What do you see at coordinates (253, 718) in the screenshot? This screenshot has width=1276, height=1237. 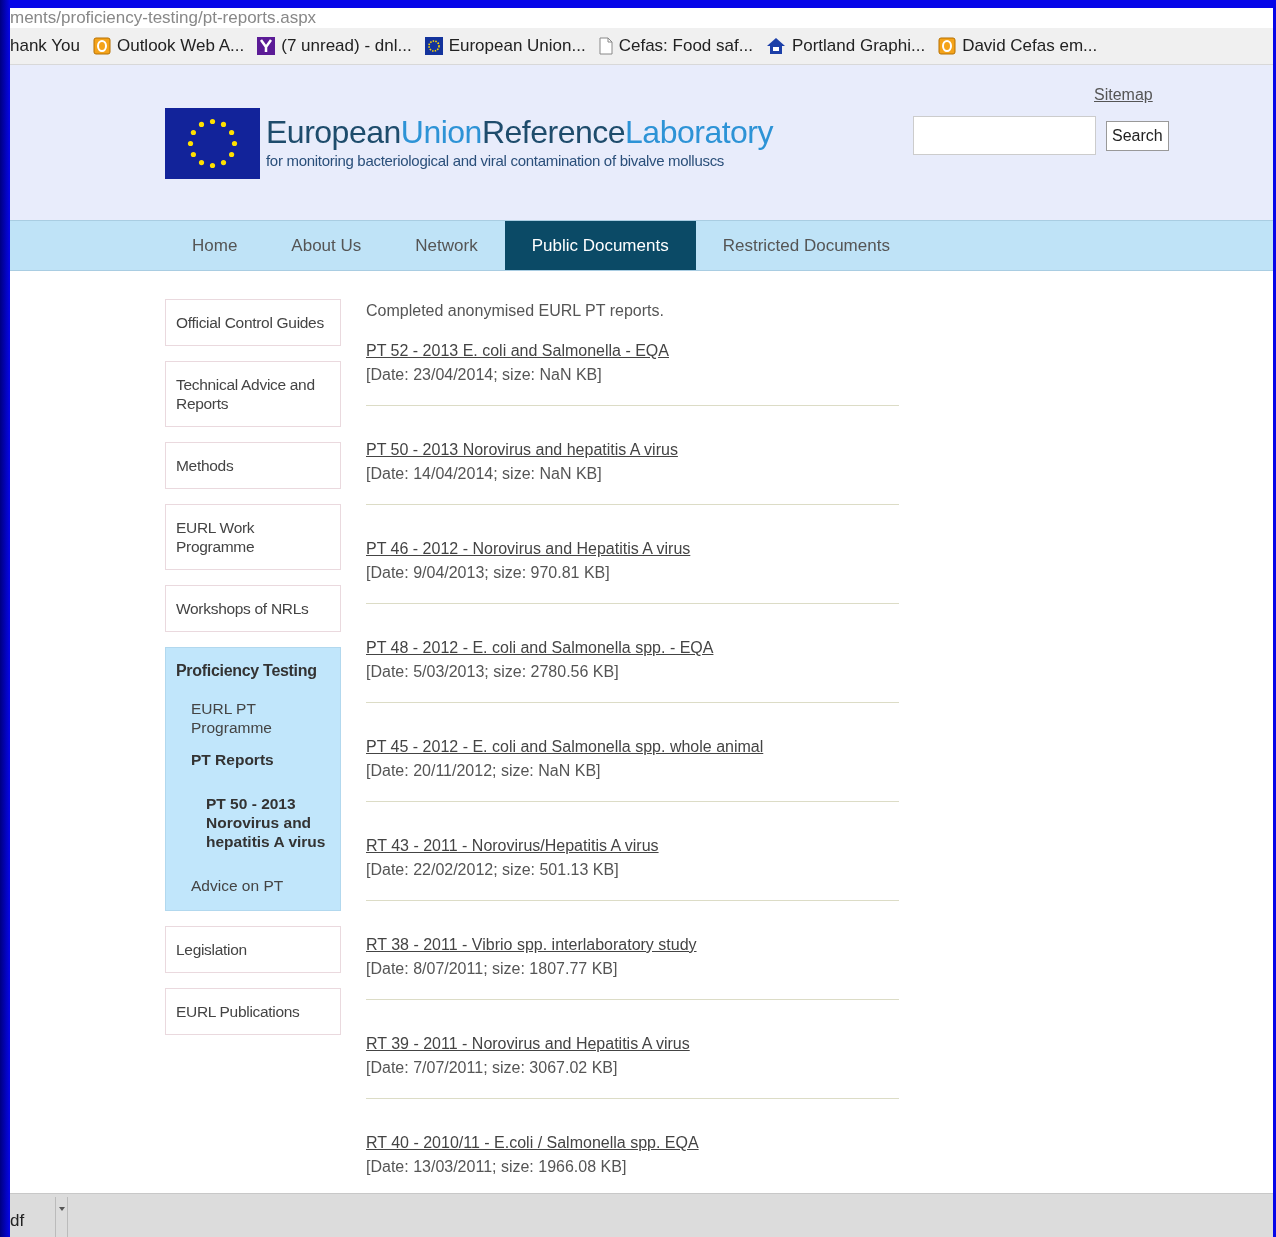 I see `sidebar-subitem: EURL PT Programme` at bounding box center [253, 718].